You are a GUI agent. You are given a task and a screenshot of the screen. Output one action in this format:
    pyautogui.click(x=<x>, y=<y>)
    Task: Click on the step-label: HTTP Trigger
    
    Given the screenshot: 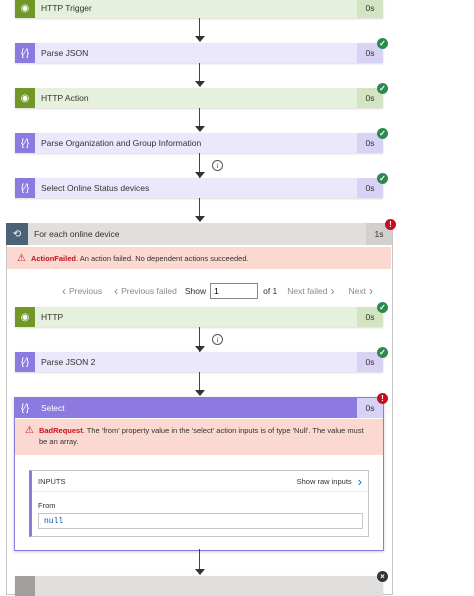 What is the action you would take?
    pyautogui.click(x=66, y=8)
    